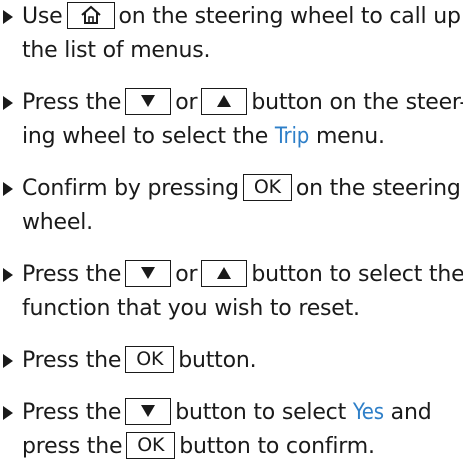  I want to click on home-button-key, so click(90, 15).